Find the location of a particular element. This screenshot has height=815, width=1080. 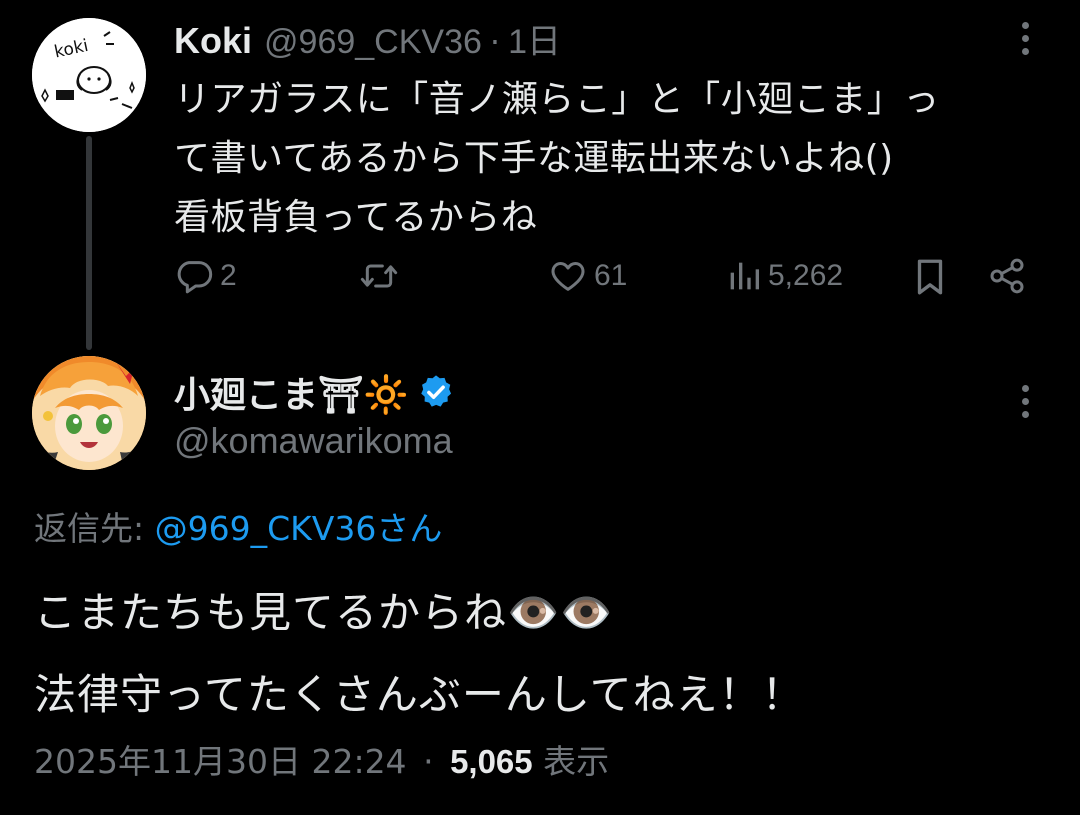

bookmark-icon is located at coordinates (930, 277).